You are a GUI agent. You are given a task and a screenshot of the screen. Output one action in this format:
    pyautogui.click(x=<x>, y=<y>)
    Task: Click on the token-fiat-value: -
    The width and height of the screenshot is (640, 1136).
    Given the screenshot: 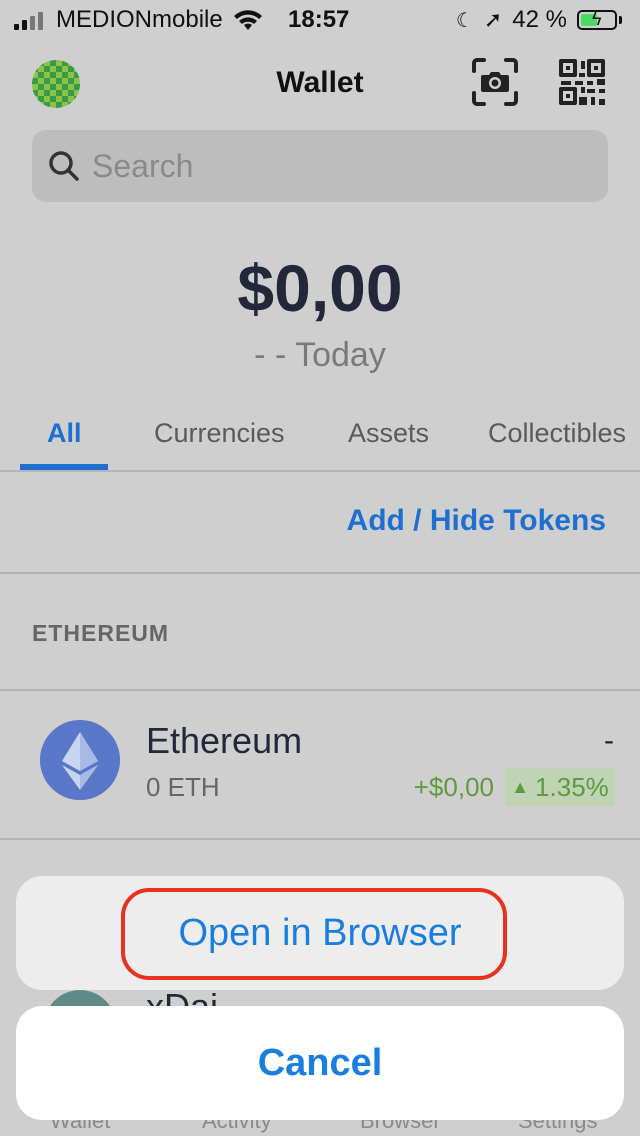 What is the action you would take?
    pyautogui.click(x=609, y=740)
    